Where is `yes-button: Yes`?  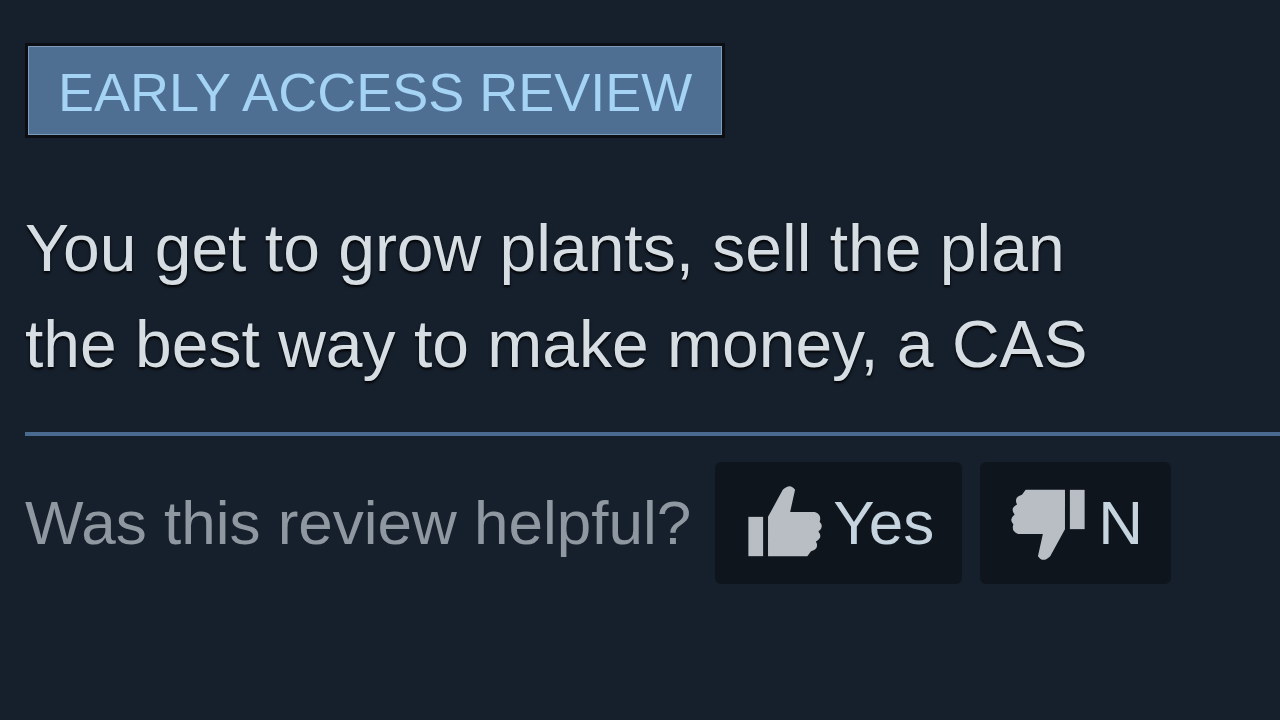
yes-button: Yes is located at coordinates (839, 522).